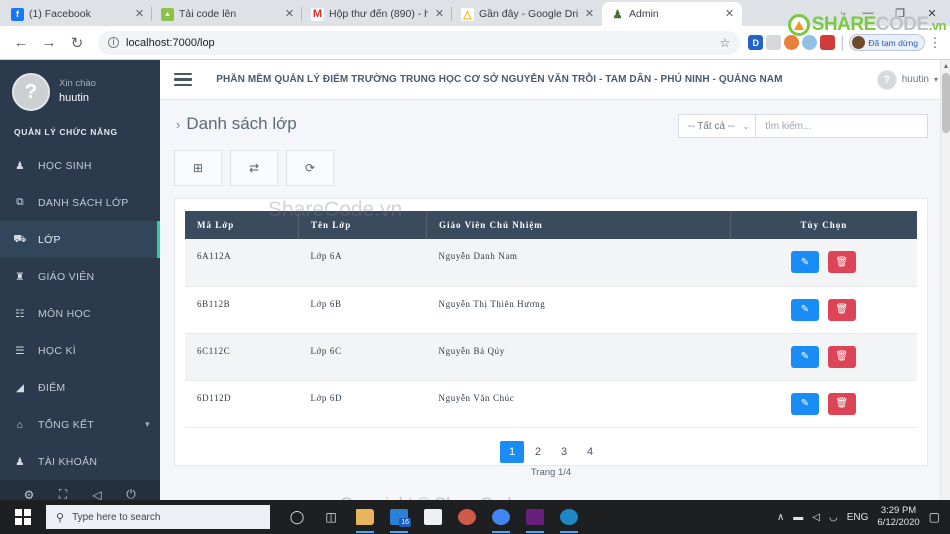 Image resolution: width=950 pixels, height=534 pixels. What do you see at coordinates (113, 42) in the screenshot?
I see `site-info-icon: i` at bounding box center [113, 42].